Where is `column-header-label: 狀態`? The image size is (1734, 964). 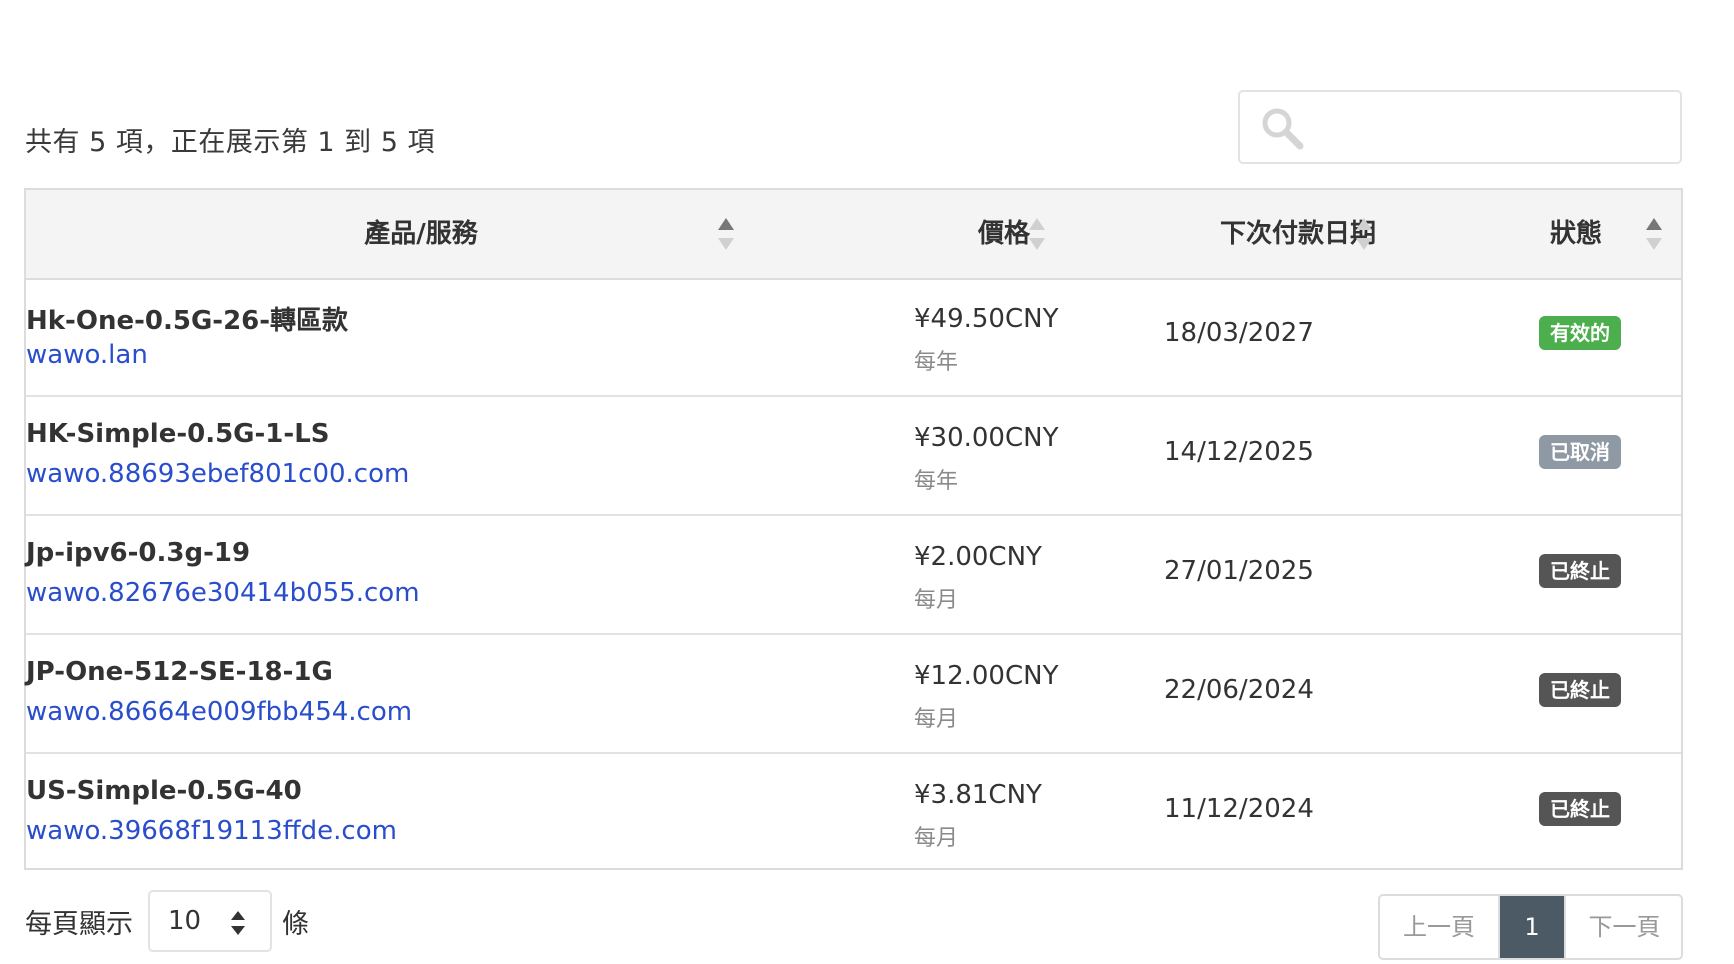 column-header-label: 狀態 is located at coordinates (1575, 234).